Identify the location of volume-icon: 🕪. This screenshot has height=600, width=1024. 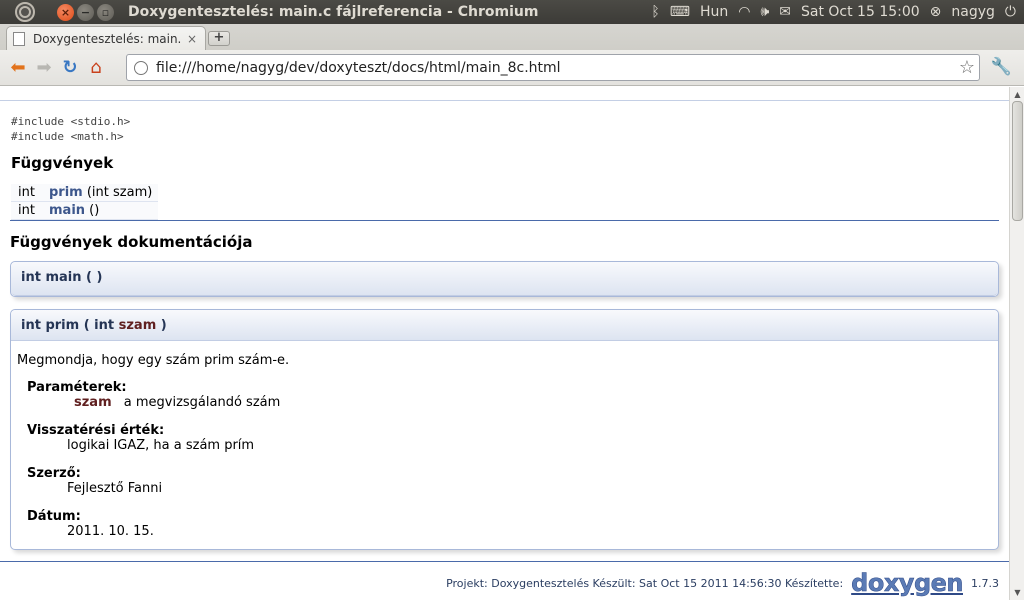
(764, 12).